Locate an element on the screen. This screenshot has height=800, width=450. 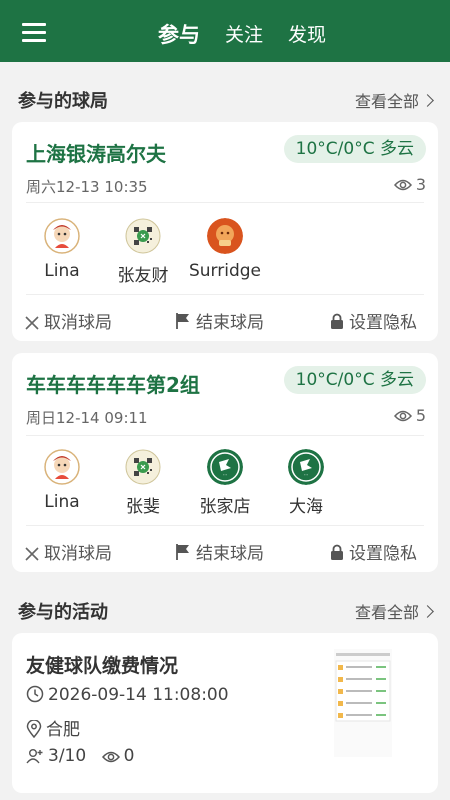
tab-discover: 发现 is located at coordinates (307, 33).